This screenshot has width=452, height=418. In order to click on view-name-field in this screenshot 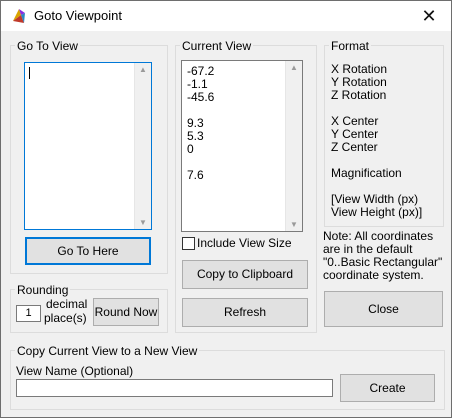, I will do `click(174, 388)`.